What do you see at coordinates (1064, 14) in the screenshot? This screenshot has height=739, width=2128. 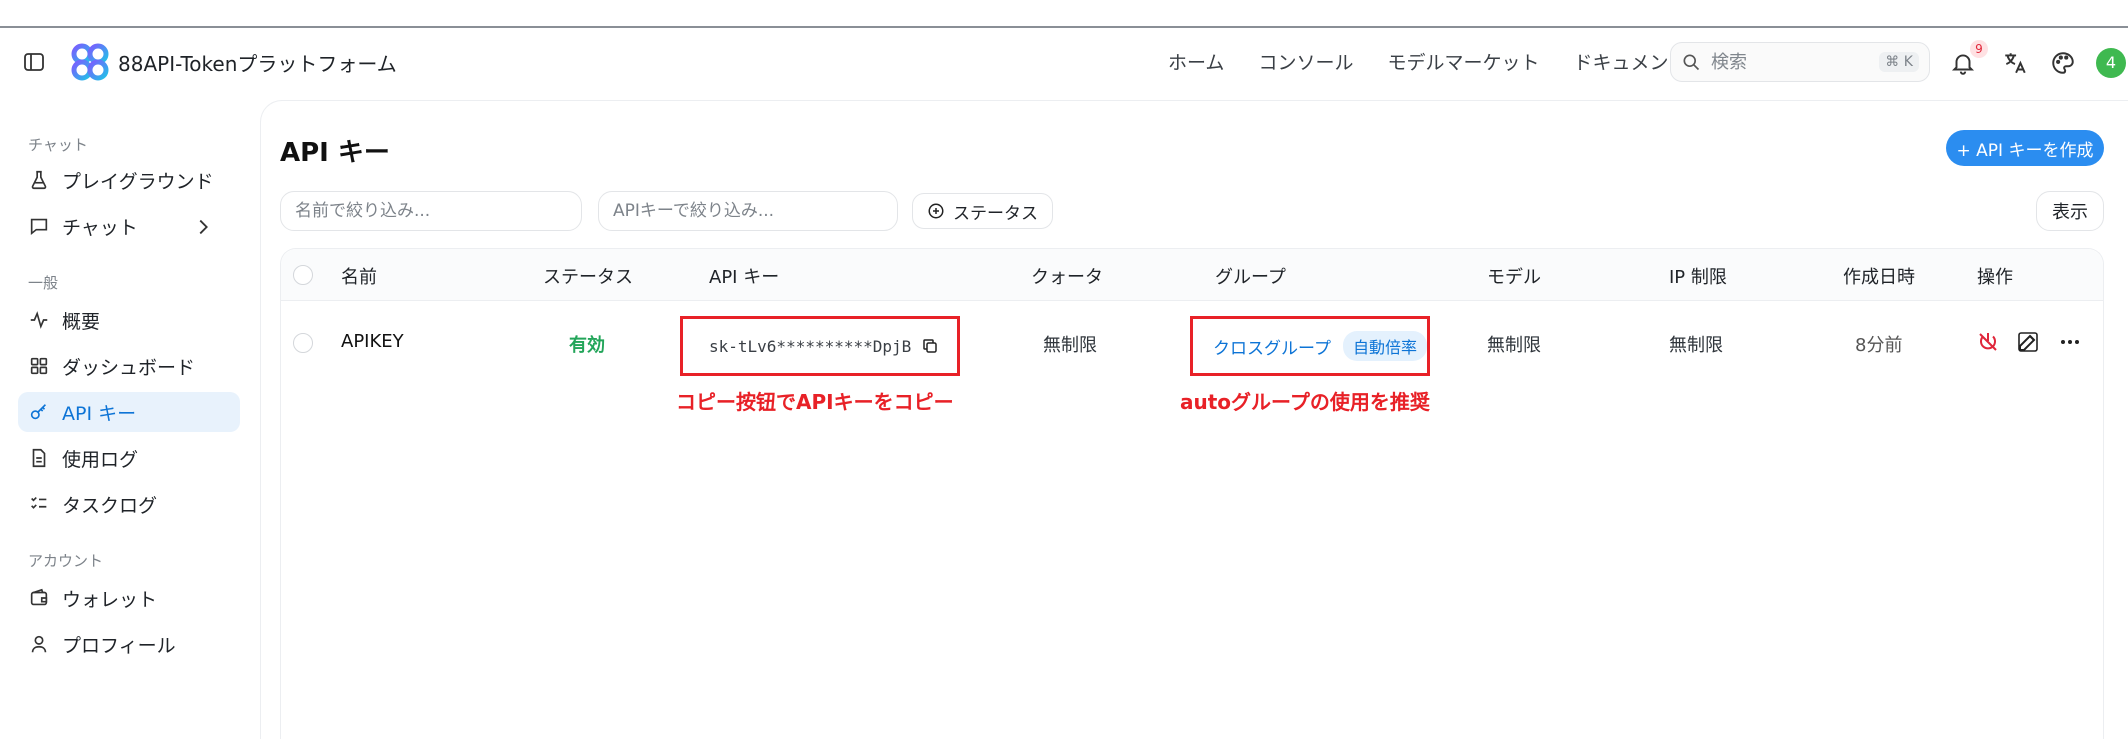 I see `window-top-edge` at bounding box center [1064, 14].